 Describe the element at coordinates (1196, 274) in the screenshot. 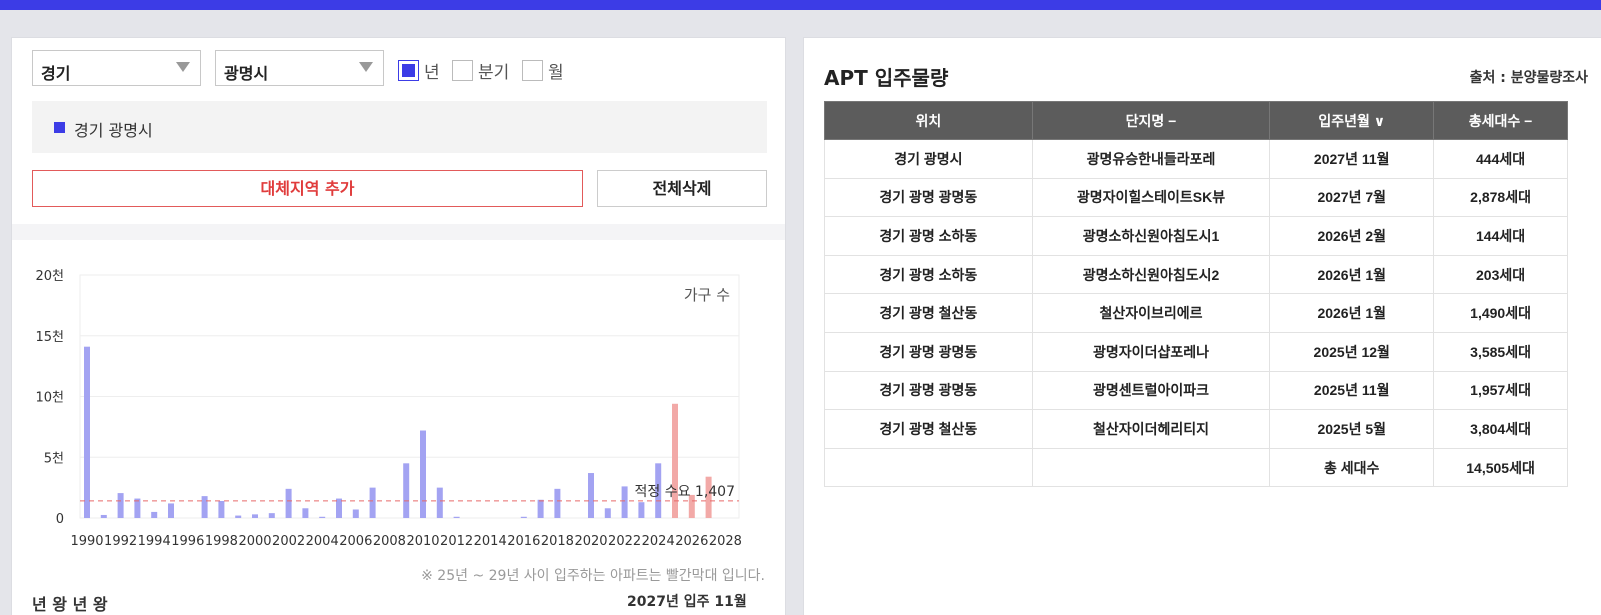

I see `table-row: 경기 광명 소하동 광명소하신원아침도시2 2026년 1월 203세대` at that location.